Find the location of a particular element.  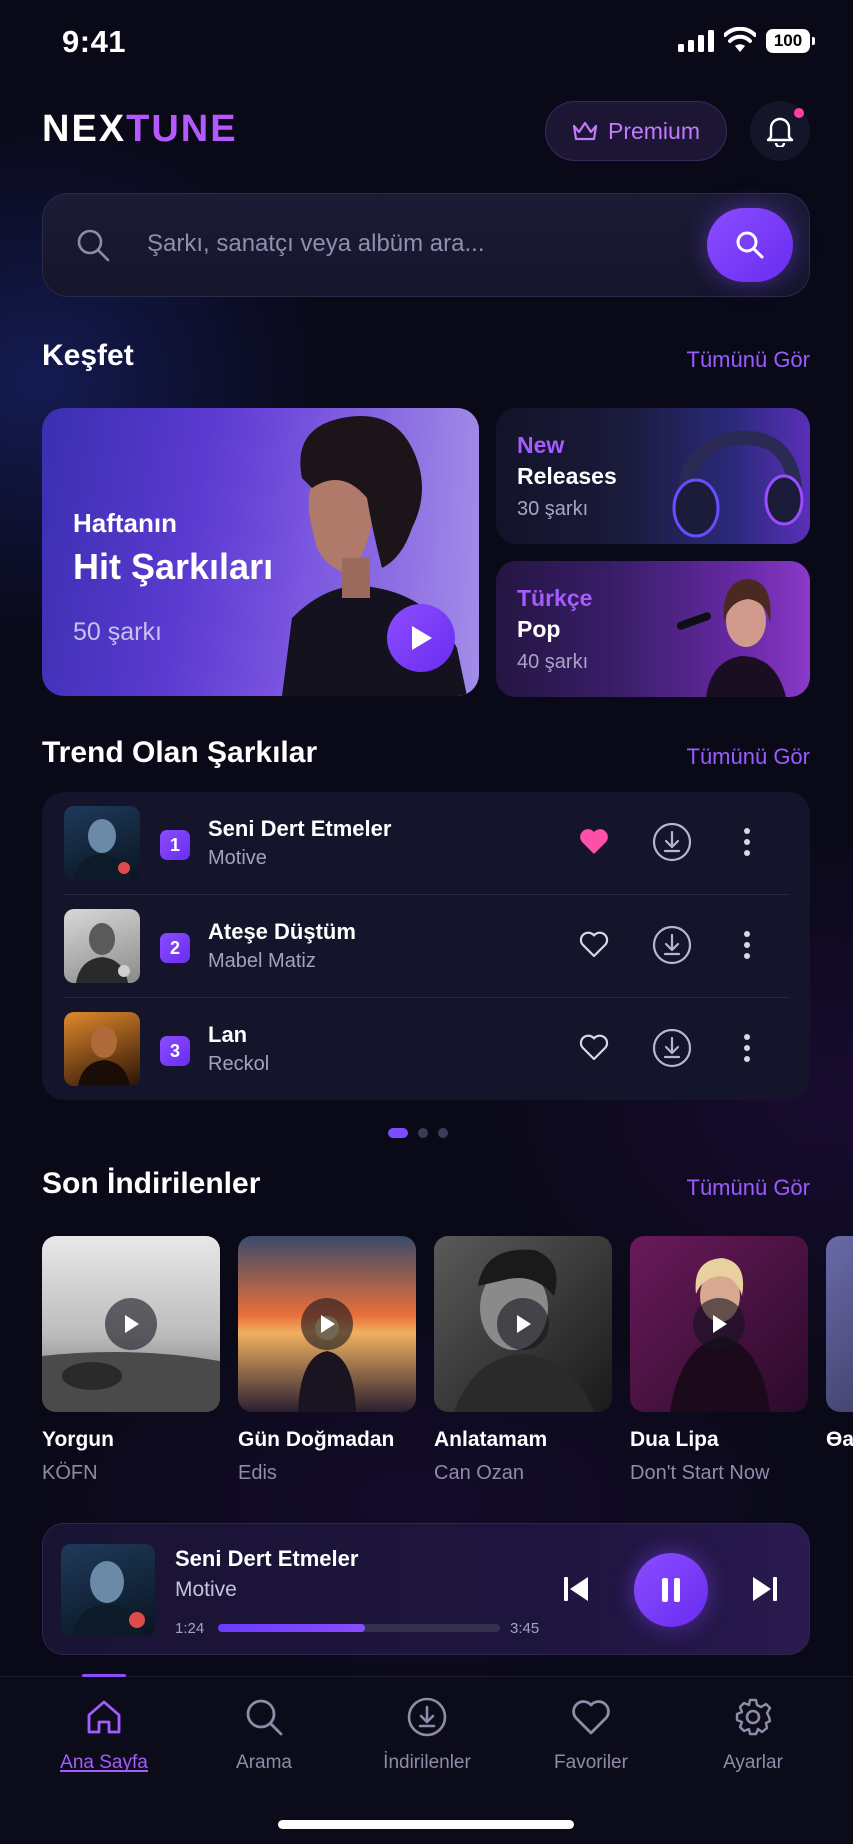

gear-icon is located at coordinates (753, 1717).